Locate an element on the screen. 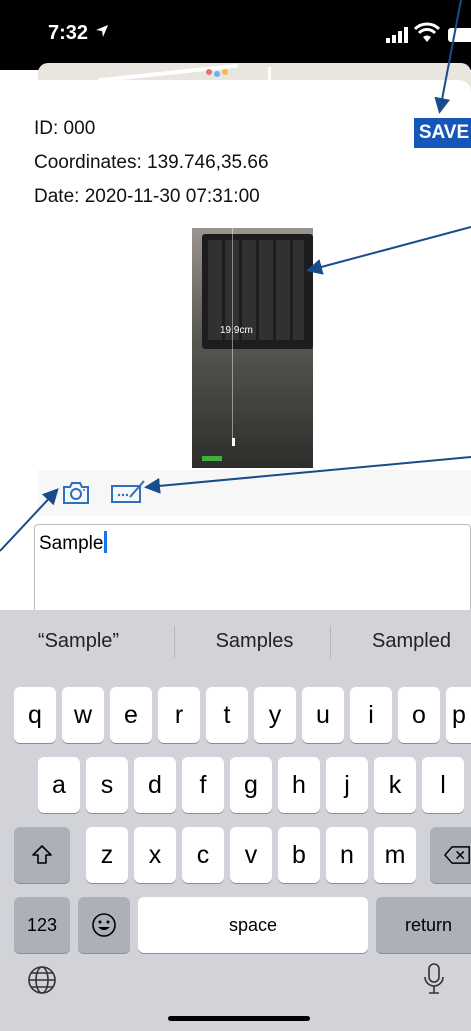  measure-label: 19.9cm is located at coordinates (236, 330).